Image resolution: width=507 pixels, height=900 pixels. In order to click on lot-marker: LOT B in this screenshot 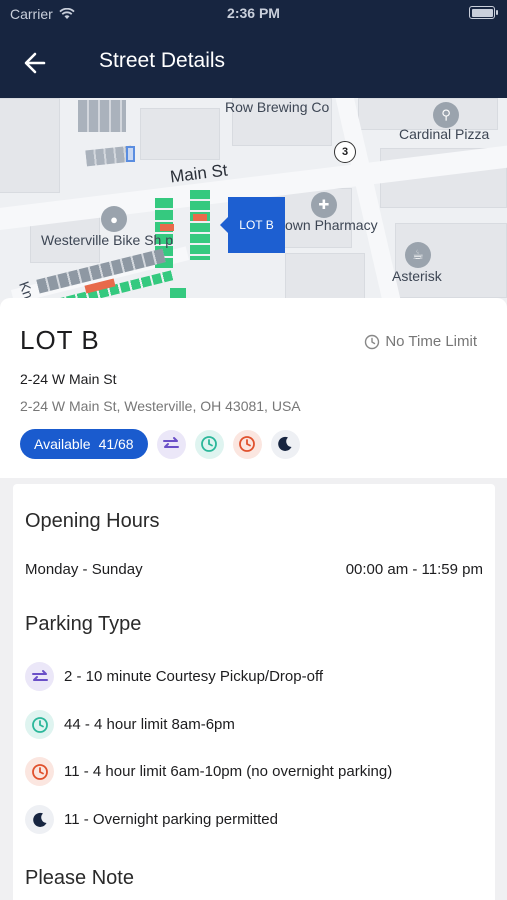, I will do `click(252, 225)`.